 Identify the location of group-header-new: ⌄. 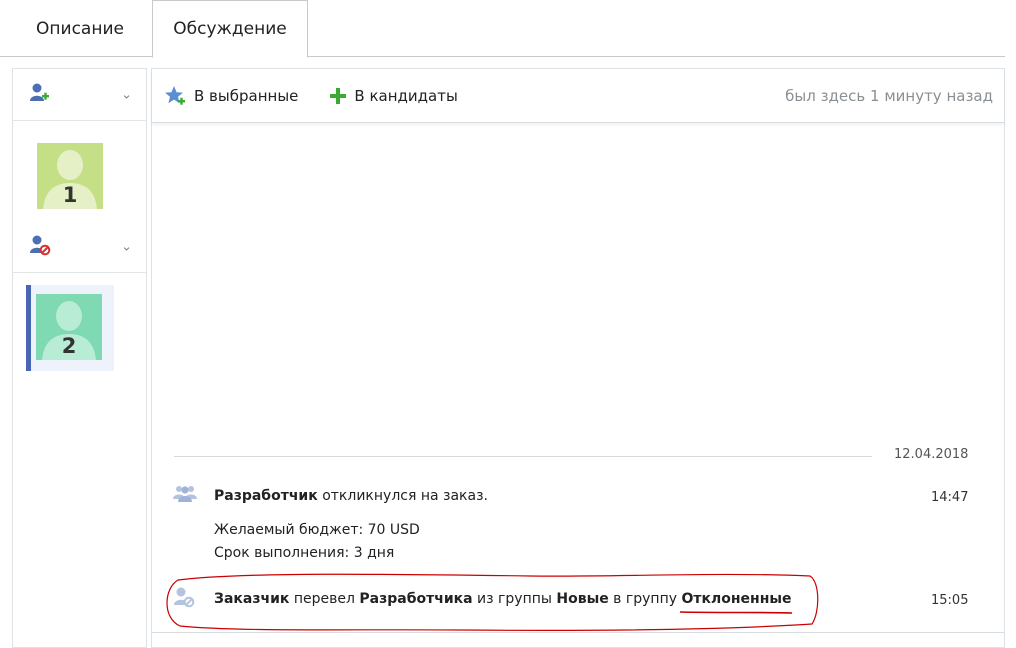
(79, 95).